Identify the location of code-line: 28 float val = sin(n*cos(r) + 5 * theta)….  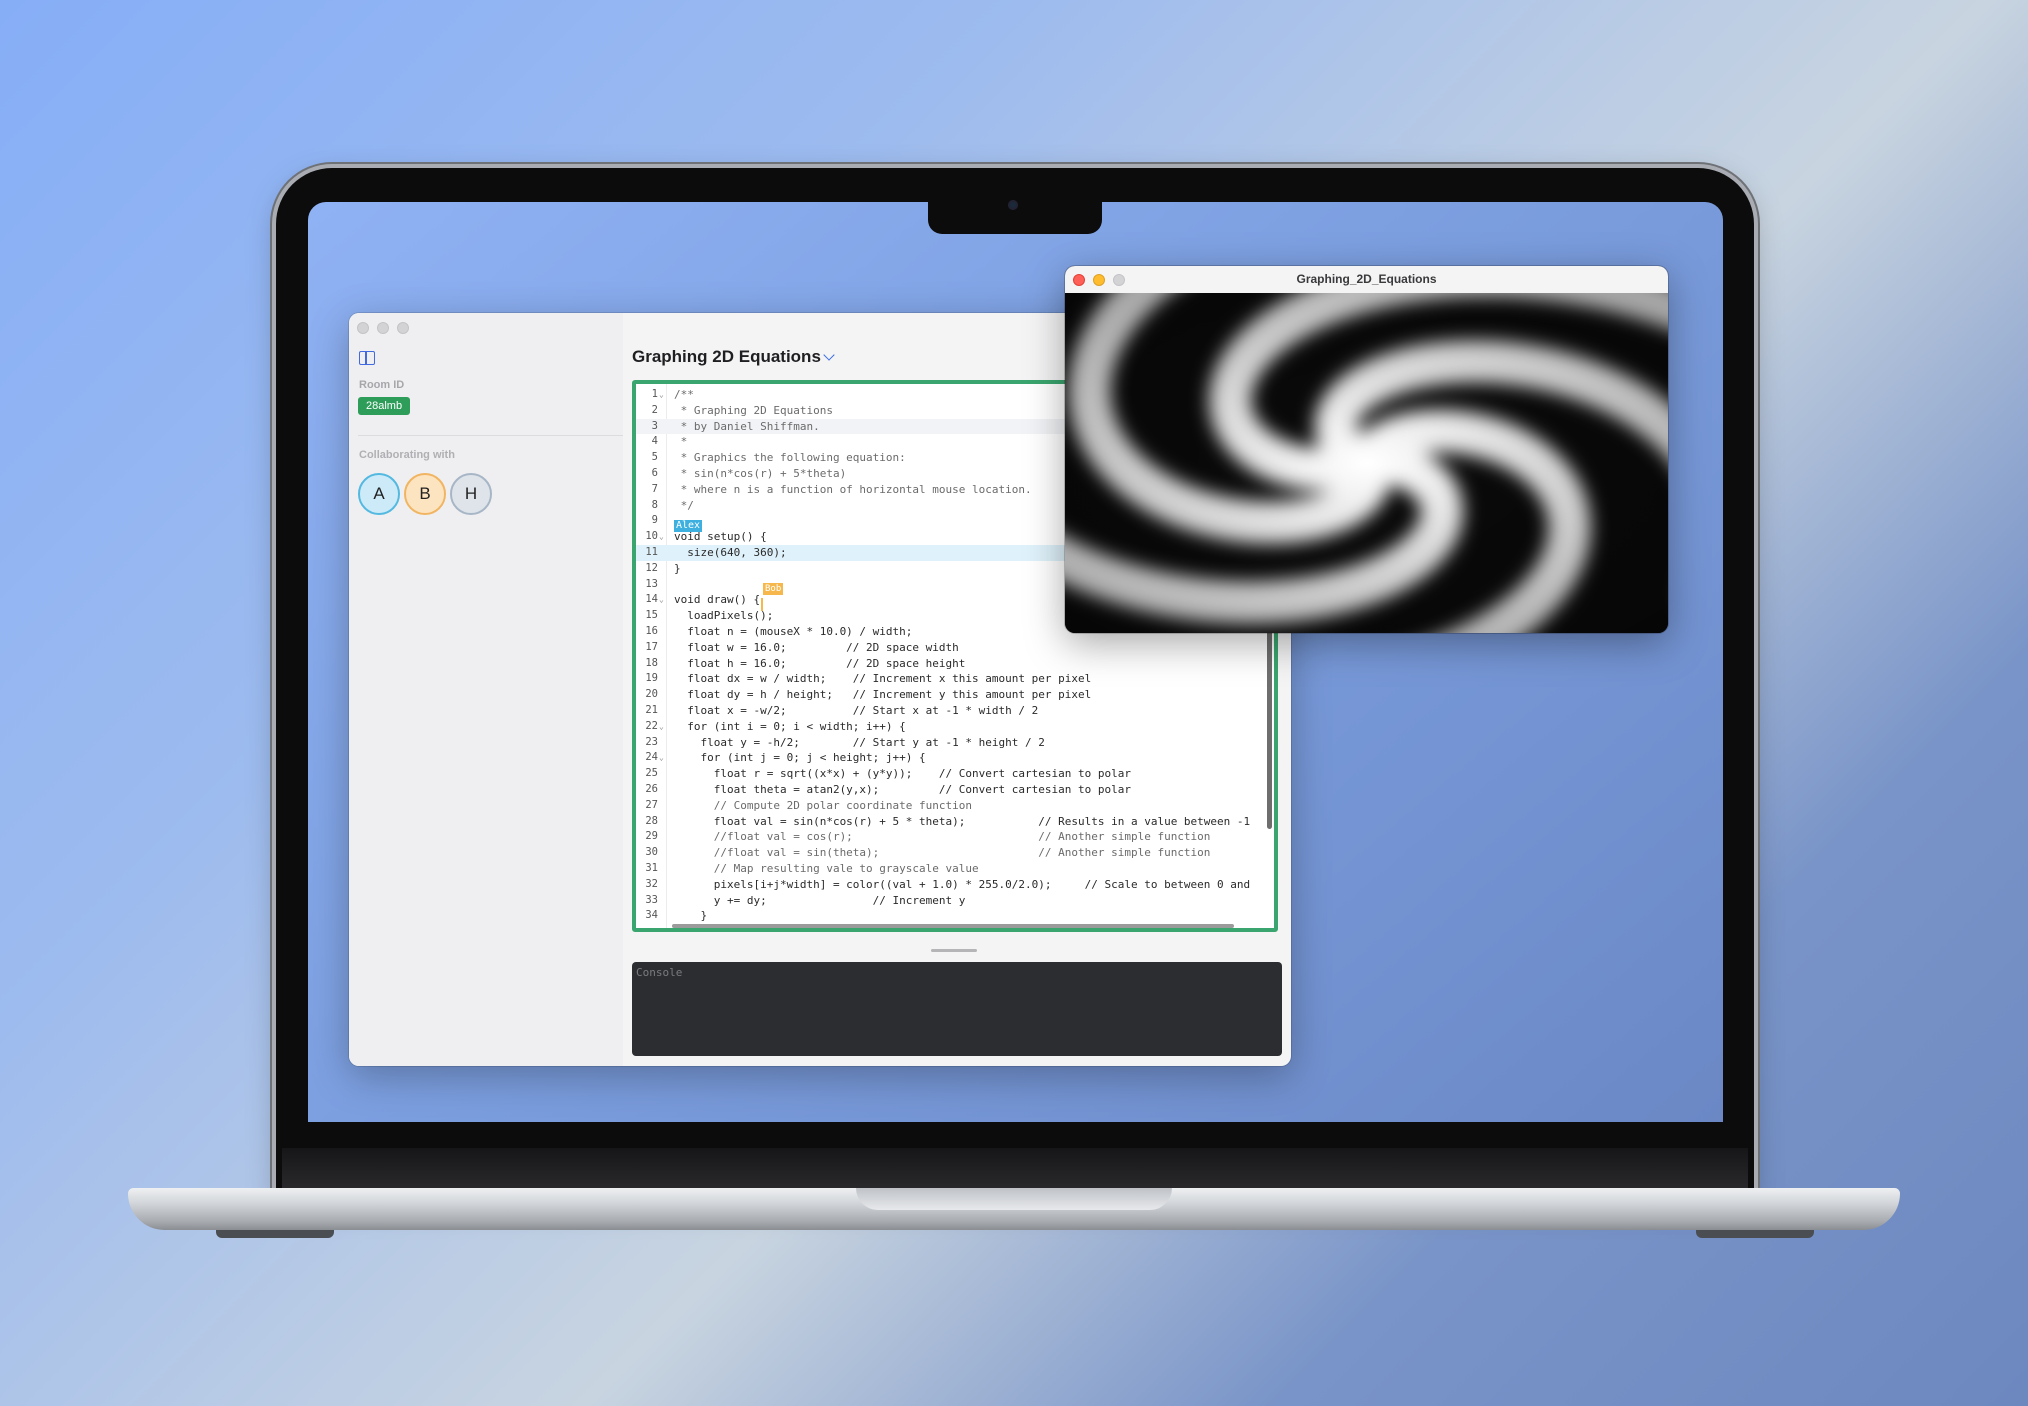
(955, 822).